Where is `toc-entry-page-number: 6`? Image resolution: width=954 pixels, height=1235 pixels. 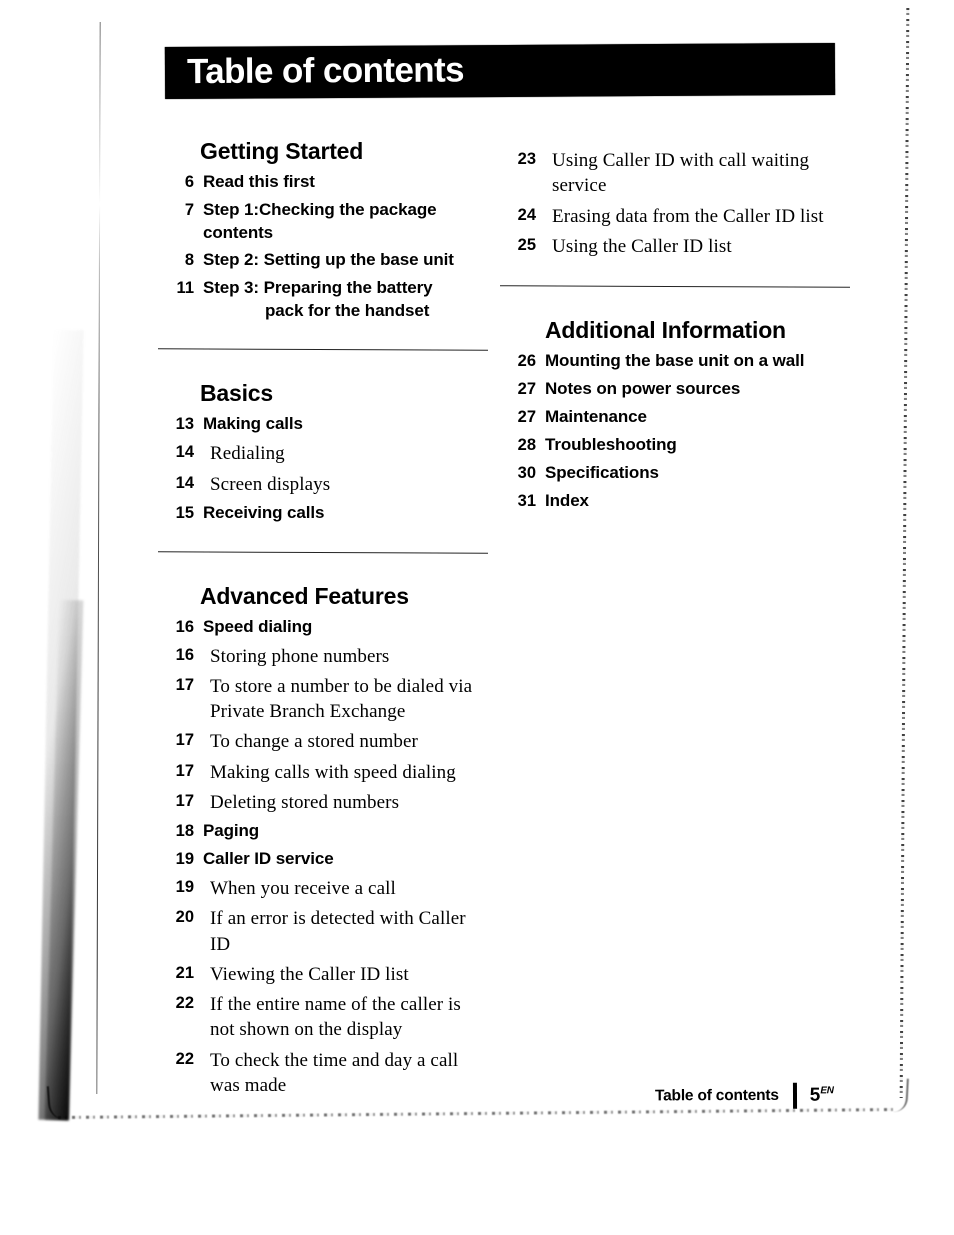 toc-entry-page-number: 6 is located at coordinates (189, 182).